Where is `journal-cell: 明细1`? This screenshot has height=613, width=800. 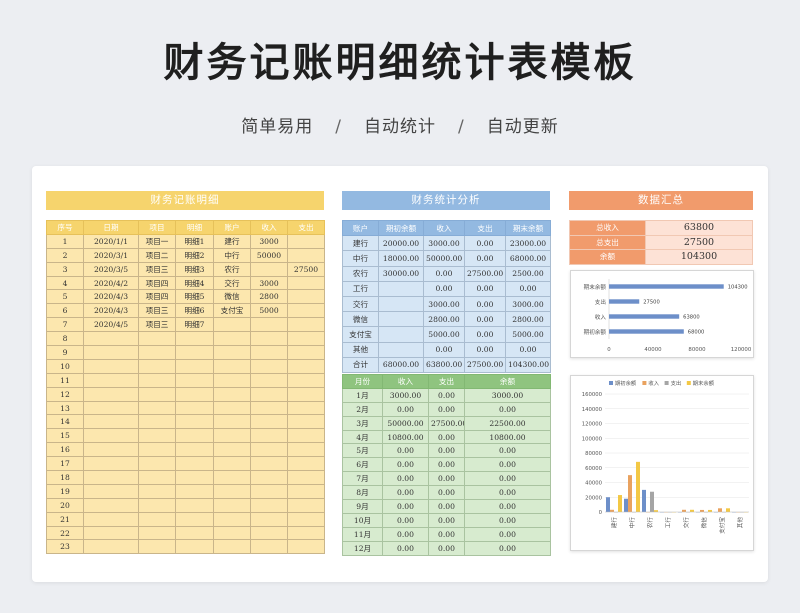
journal-cell: 明细1 is located at coordinates (194, 241).